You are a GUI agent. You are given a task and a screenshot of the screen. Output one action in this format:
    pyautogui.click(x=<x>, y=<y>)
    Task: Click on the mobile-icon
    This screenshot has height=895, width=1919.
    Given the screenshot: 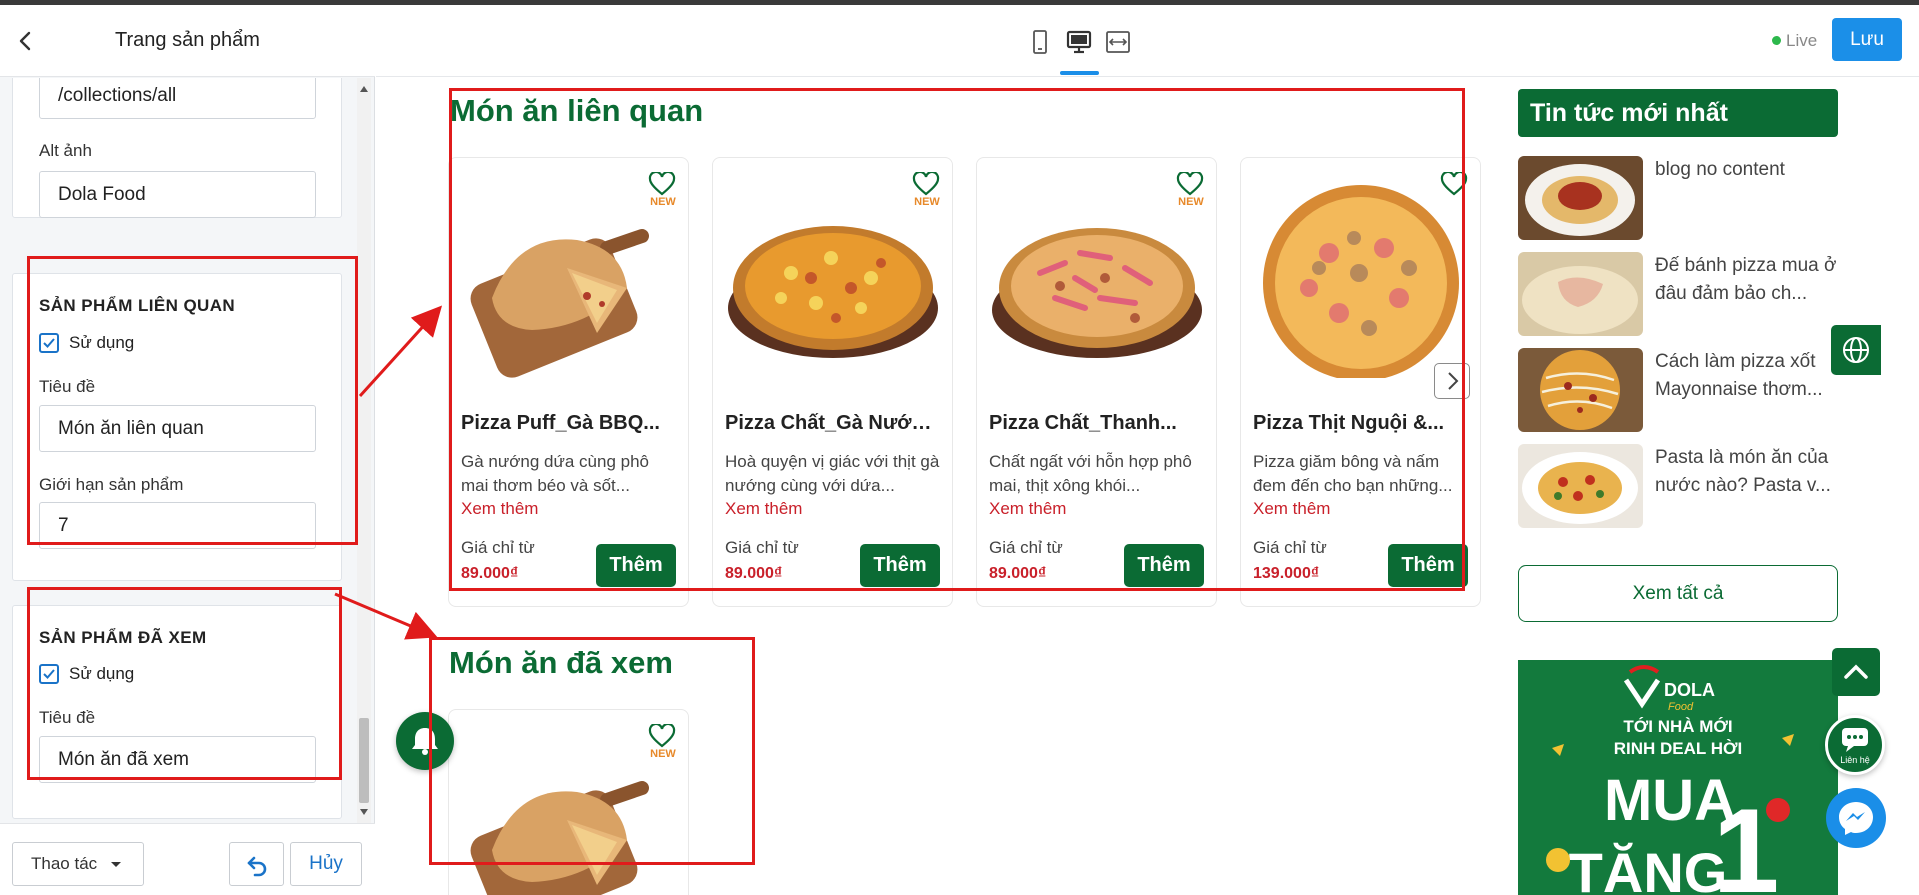 What is the action you would take?
    pyautogui.click(x=1040, y=42)
    